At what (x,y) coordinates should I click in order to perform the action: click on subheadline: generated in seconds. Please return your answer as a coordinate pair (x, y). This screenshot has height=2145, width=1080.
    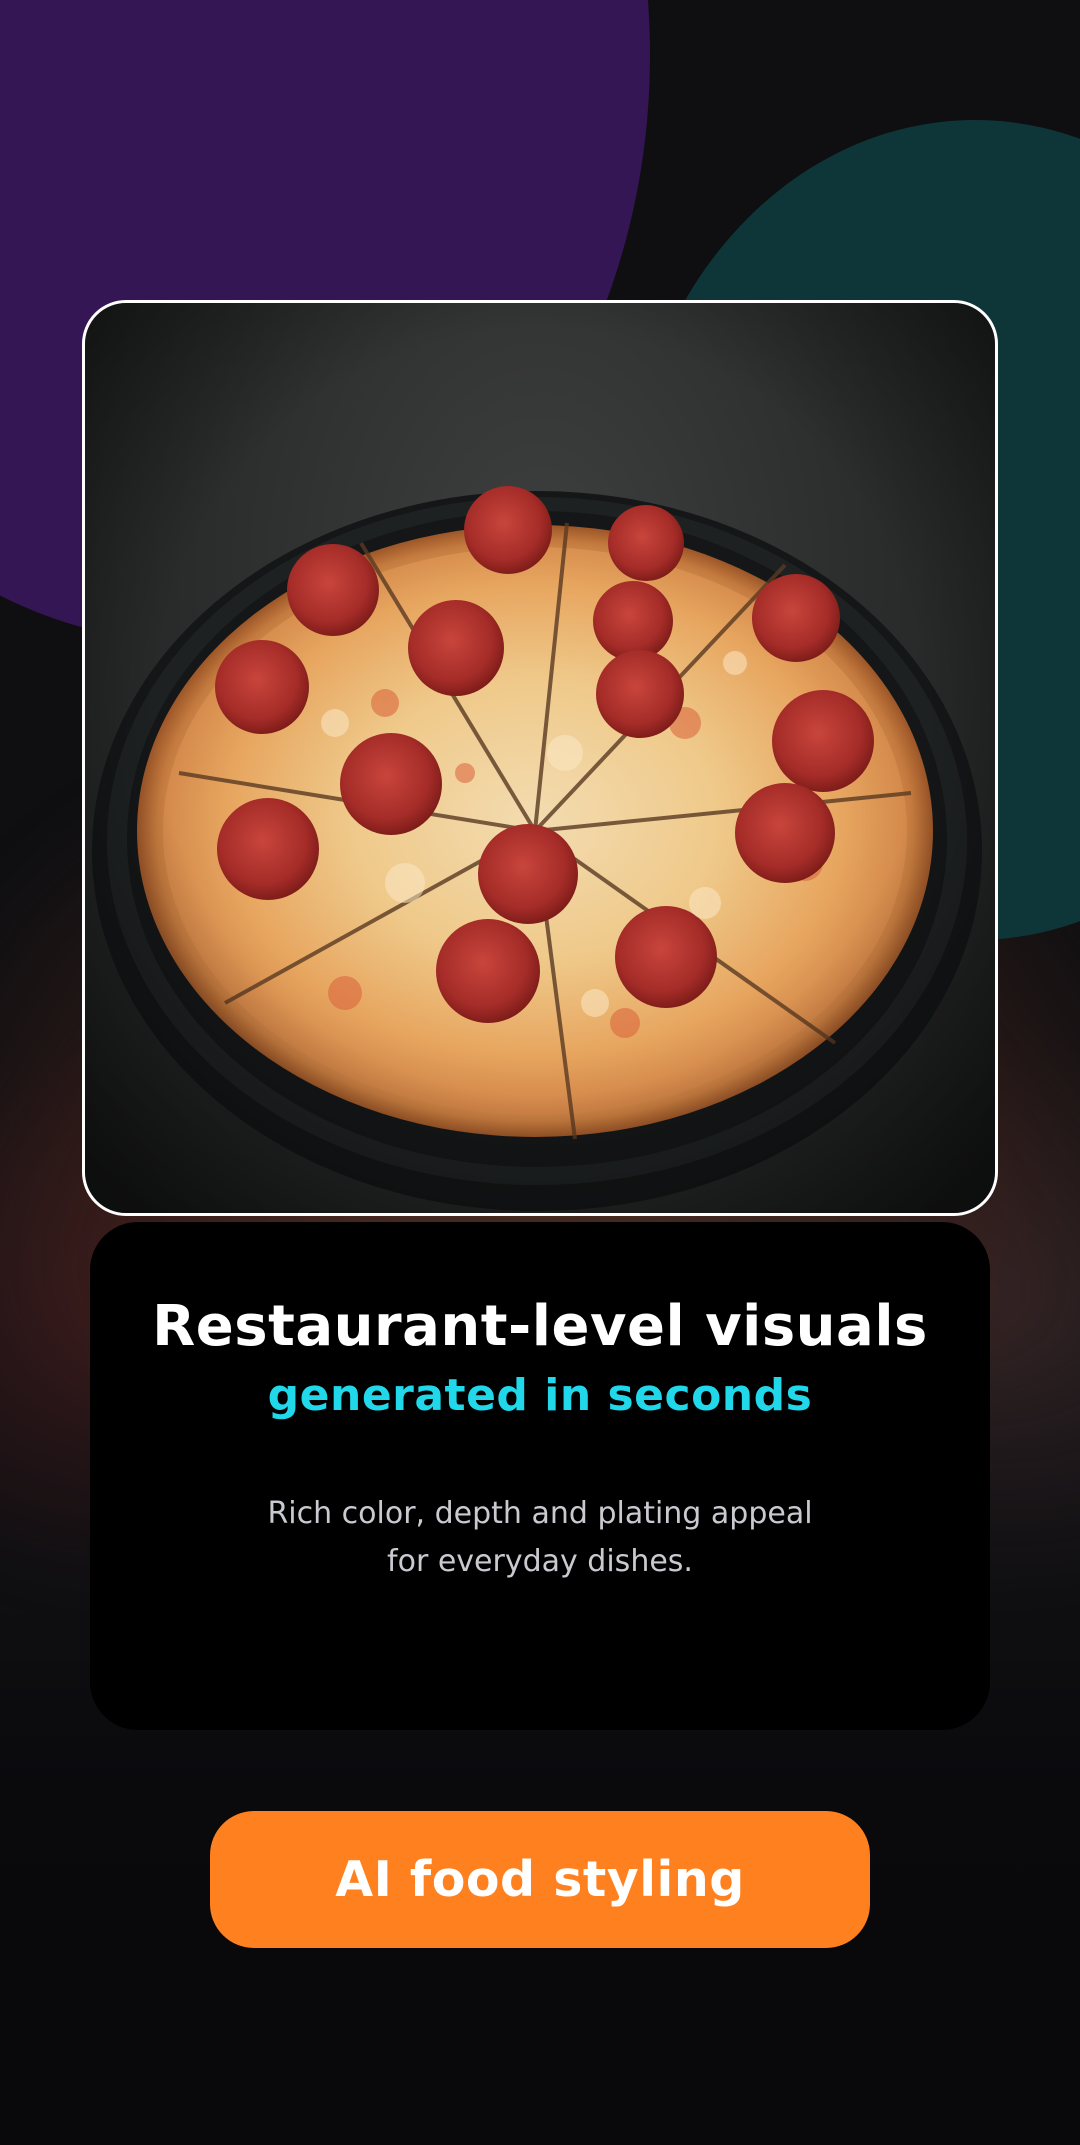
    Looking at the image, I should click on (540, 1395).